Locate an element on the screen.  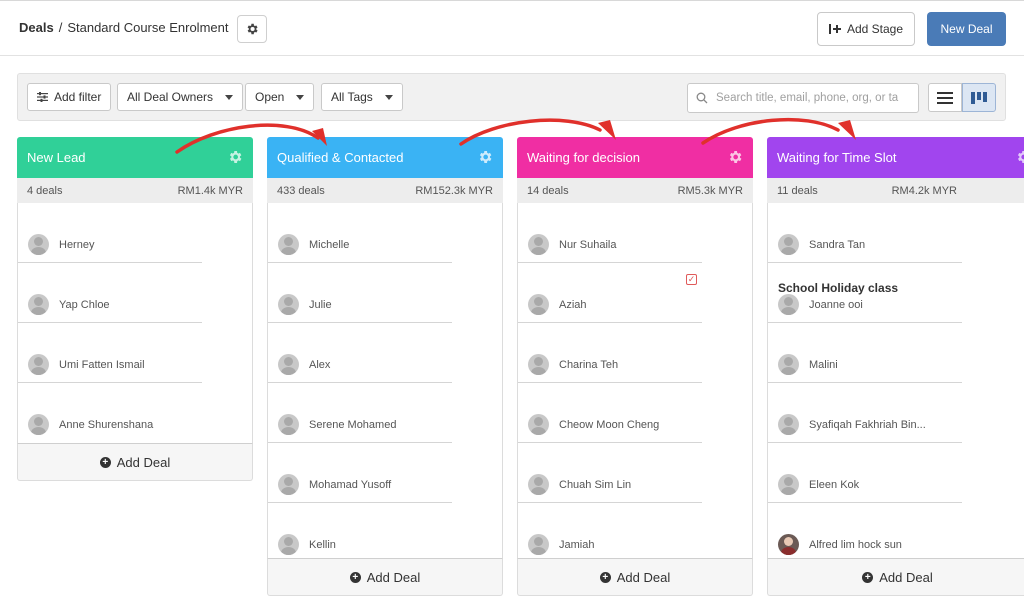
deal-card: ✓ Aziah is located at coordinates (610, 293).